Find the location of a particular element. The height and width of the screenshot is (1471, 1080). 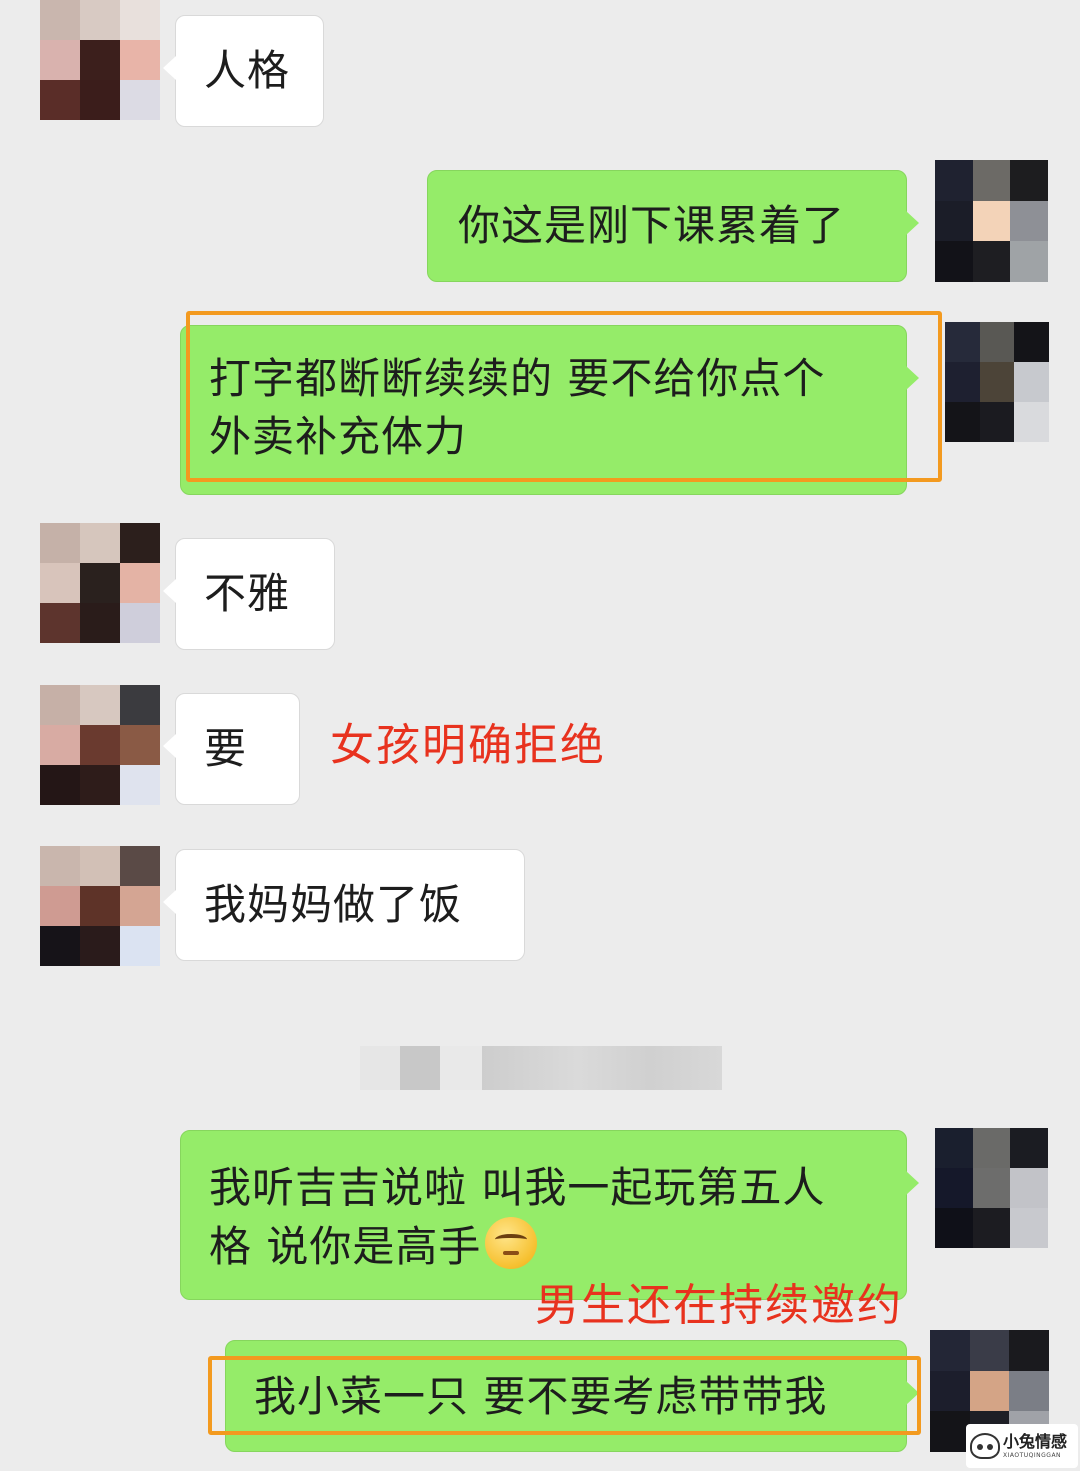

message-text-line-2: 格 说你是高手 is located at coordinates (543, 1246).